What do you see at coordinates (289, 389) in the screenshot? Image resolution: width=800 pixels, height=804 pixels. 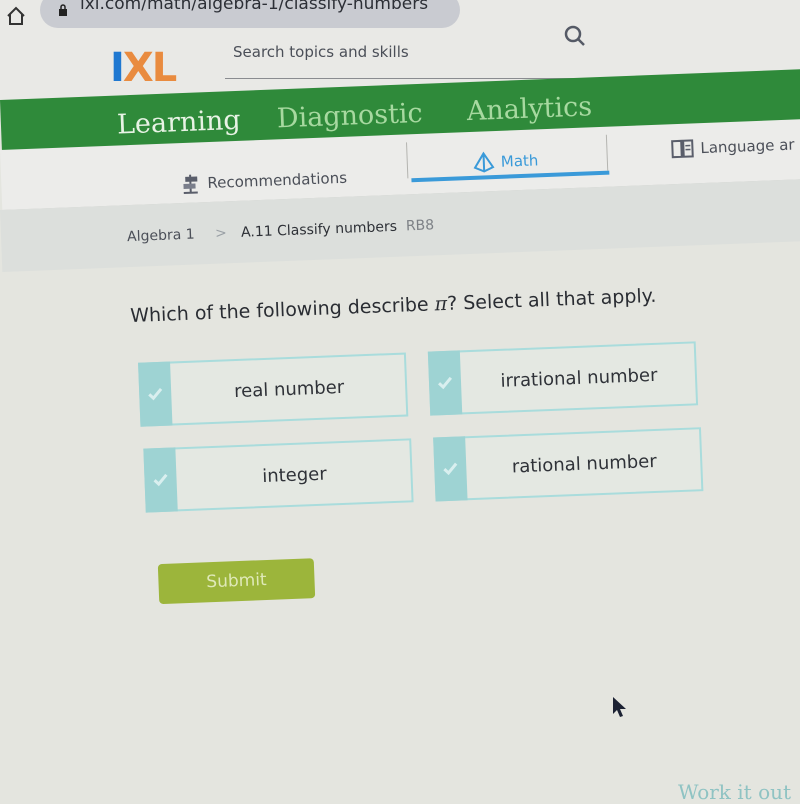 I see `choice-label: real number` at bounding box center [289, 389].